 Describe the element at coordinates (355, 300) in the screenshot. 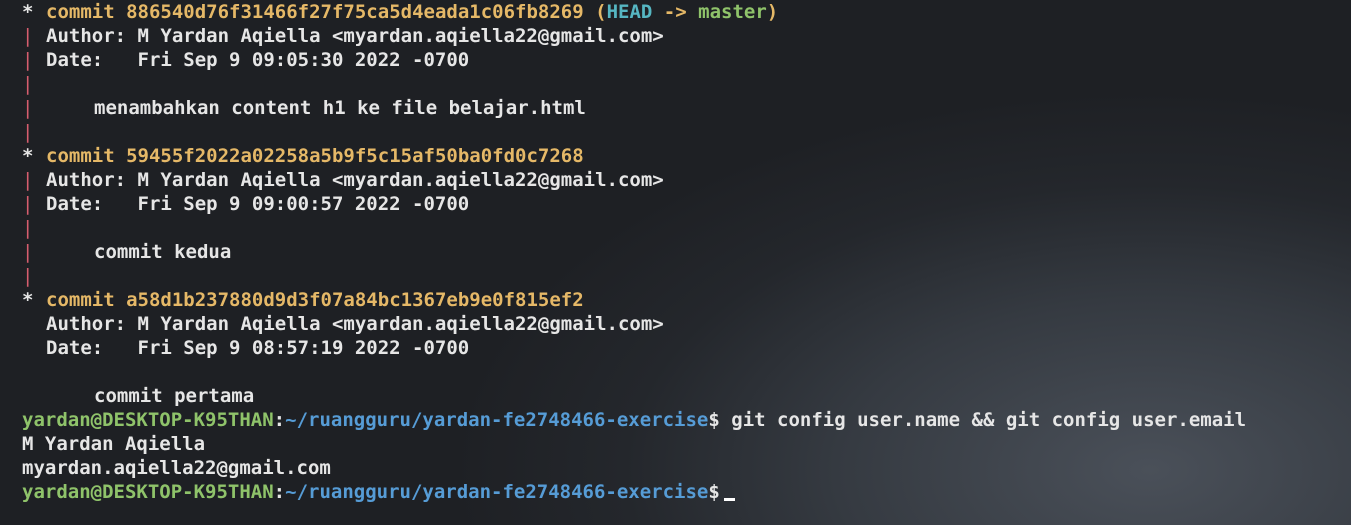

I see `commit-hash: a58d1b237880d9d3f07a84bc1367eb9e0f815ef2` at that location.